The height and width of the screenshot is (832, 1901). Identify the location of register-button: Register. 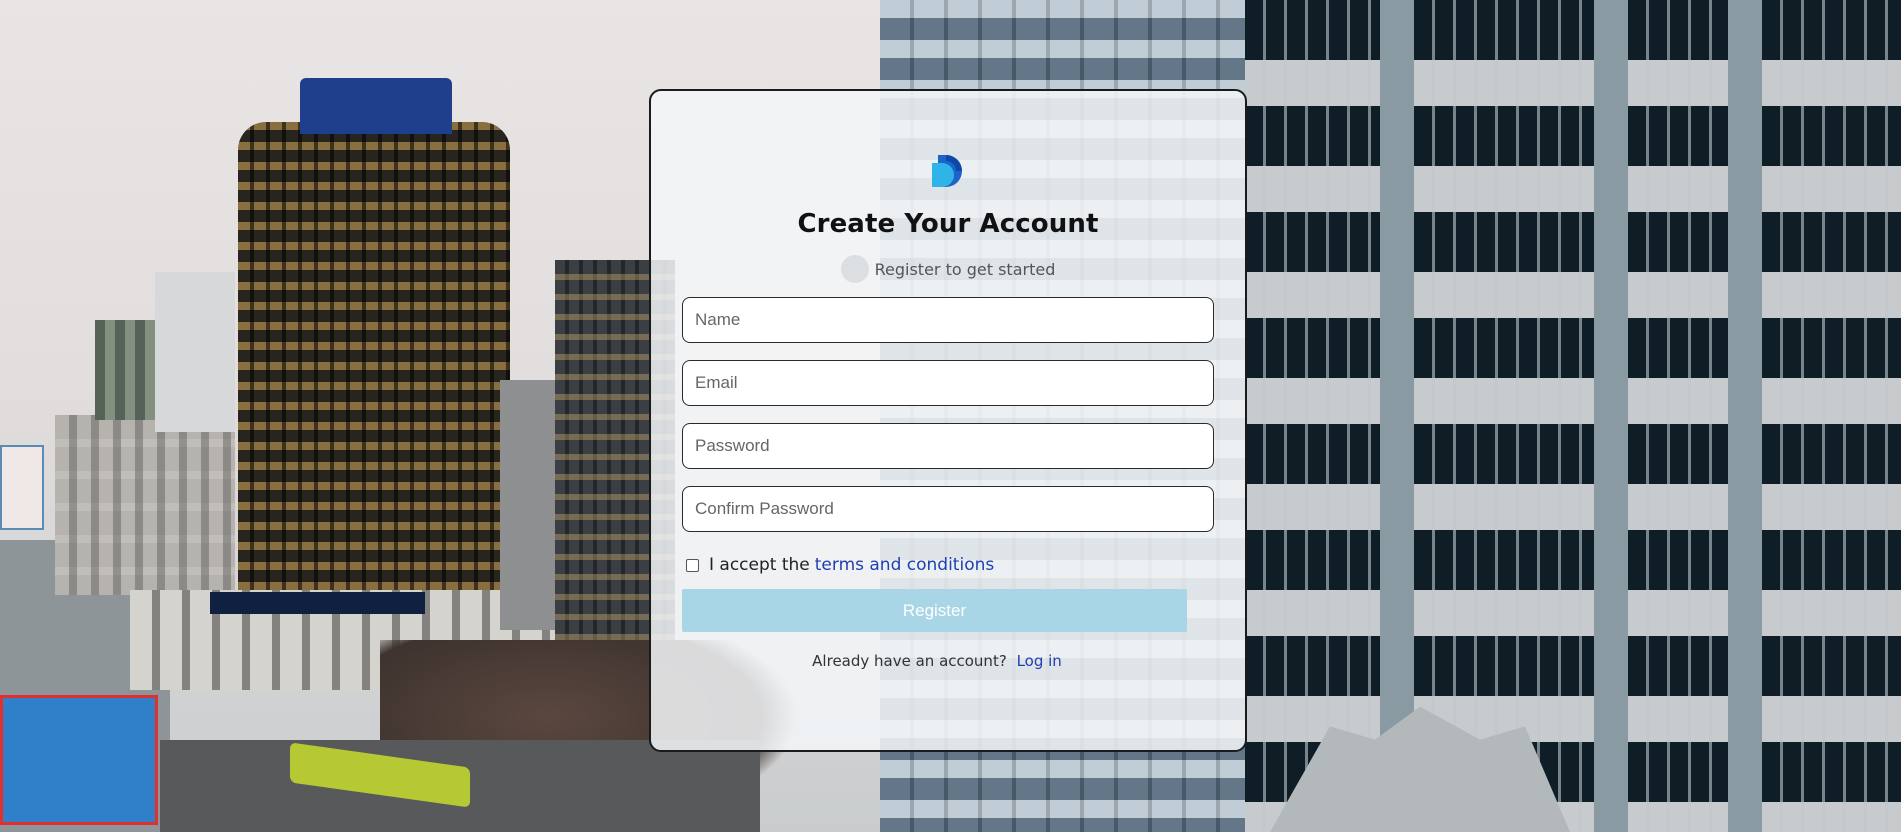
(934, 610).